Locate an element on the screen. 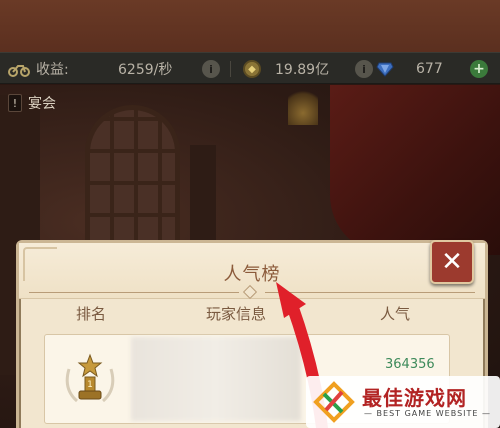 This screenshot has width=500, height=428. watermark: 最佳游戏网 — BEST GAME WEBSITE — is located at coordinates (403, 402).